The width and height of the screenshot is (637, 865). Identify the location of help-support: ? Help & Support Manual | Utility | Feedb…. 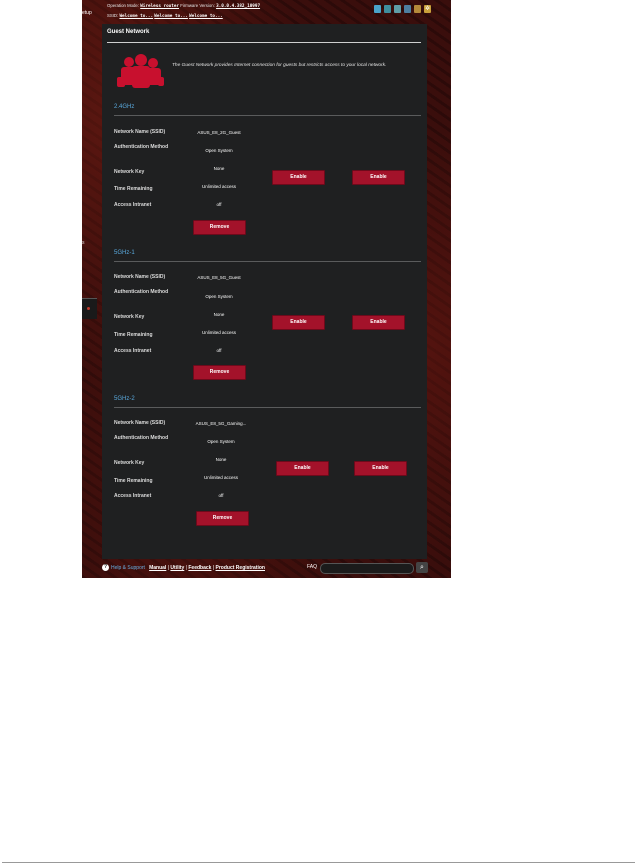
(183, 567).